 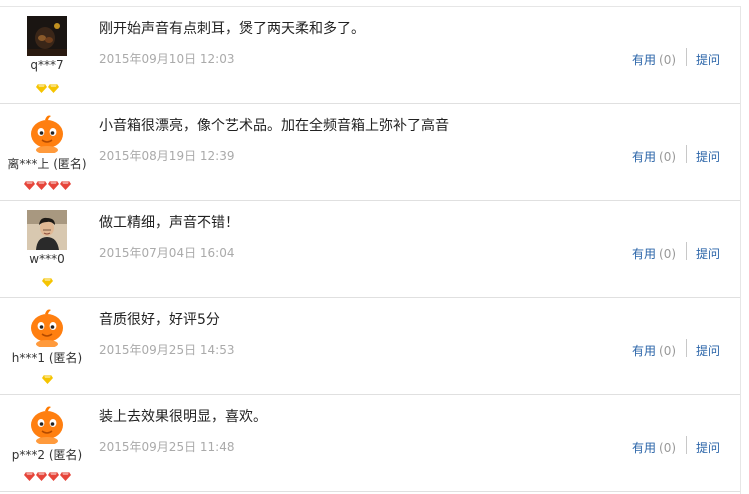 What do you see at coordinates (47, 65) in the screenshot?
I see `reviewer-name: q***7` at bounding box center [47, 65].